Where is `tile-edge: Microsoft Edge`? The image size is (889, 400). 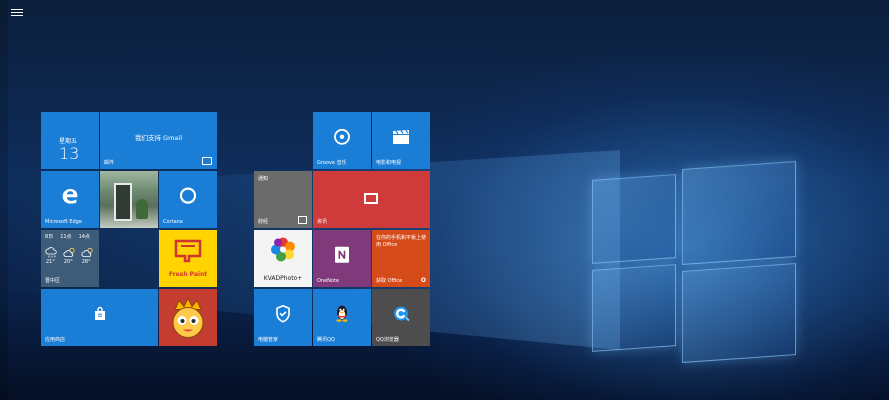 tile-edge: Microsoft Edge is located at coordinates (70, 199).